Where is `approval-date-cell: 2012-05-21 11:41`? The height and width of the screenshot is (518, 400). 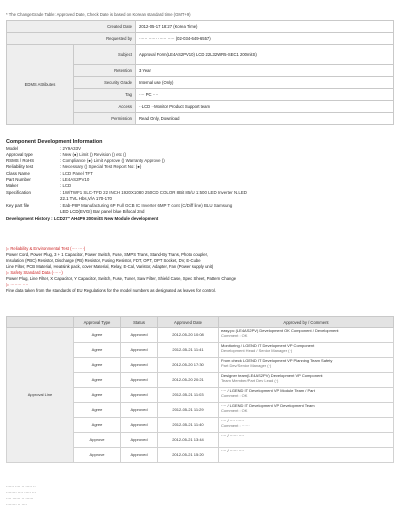
approval-date-cell: 2012-05-21 11:41 is located at coordinates (188, 350).